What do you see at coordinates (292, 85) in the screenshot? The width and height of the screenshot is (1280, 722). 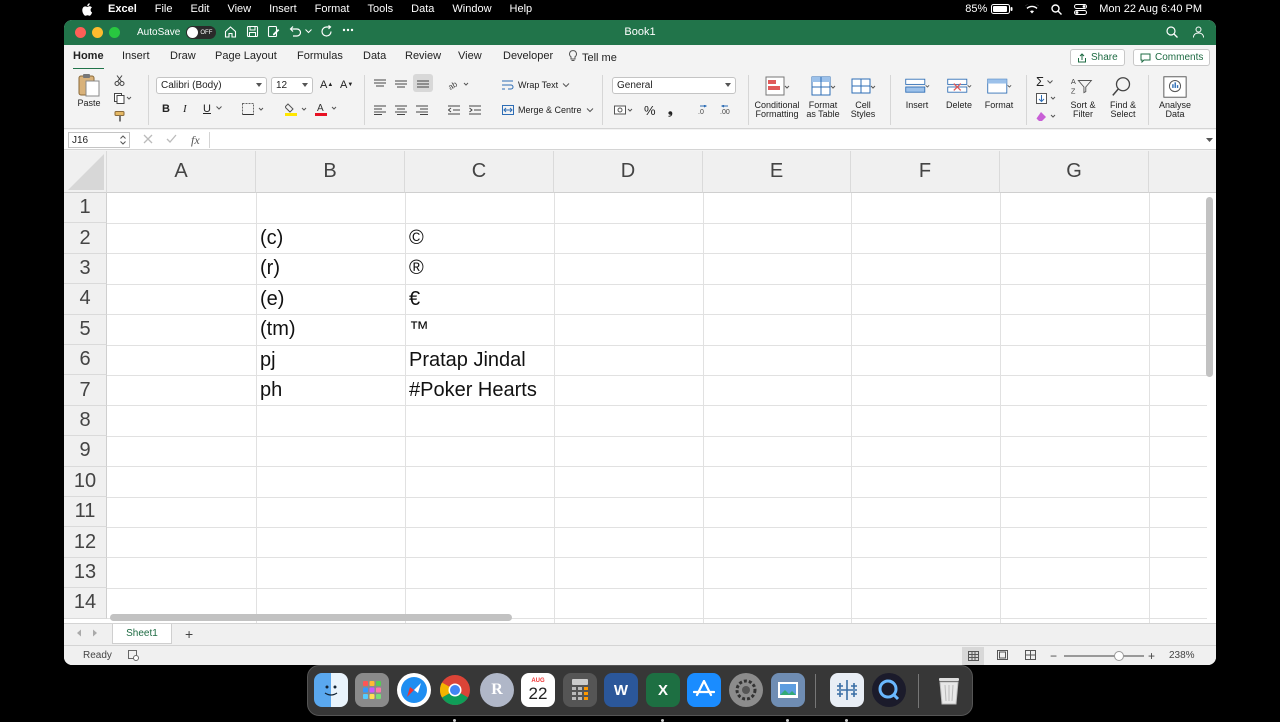 I see `font-size-combo: 12` at bounding box center [292, 85].